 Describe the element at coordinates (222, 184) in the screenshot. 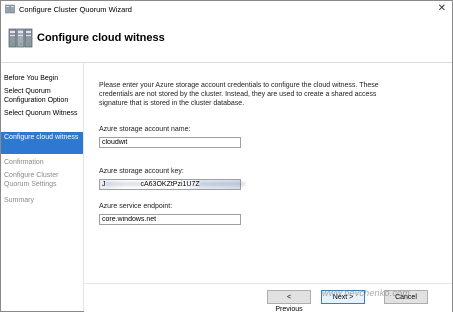

I see `account-key-redacted-end: xxxxxxxxxxxxx` at that location.